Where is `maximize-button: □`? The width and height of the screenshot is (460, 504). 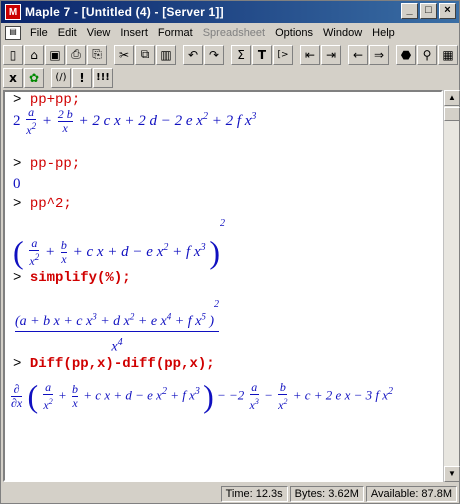 maximize-button: □ is located at coordinates (428, 11).